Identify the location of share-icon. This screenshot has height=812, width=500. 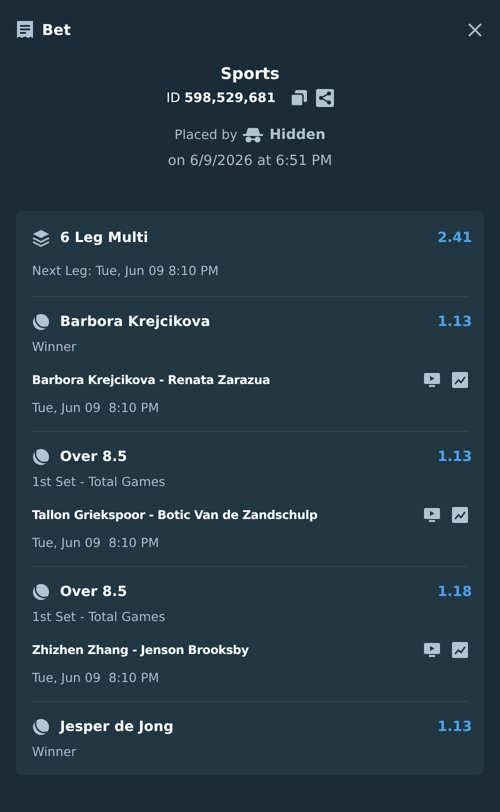
(325, 98).